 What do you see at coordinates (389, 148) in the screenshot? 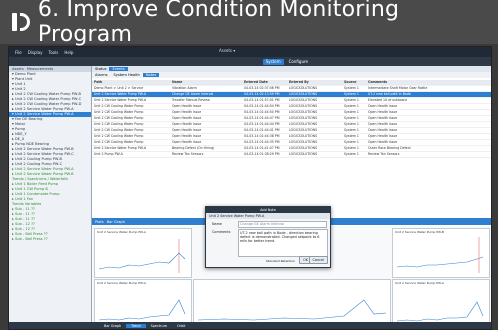
I see `table-cell: Outer Race Bearing Defect` at bounding box center [389, 148].